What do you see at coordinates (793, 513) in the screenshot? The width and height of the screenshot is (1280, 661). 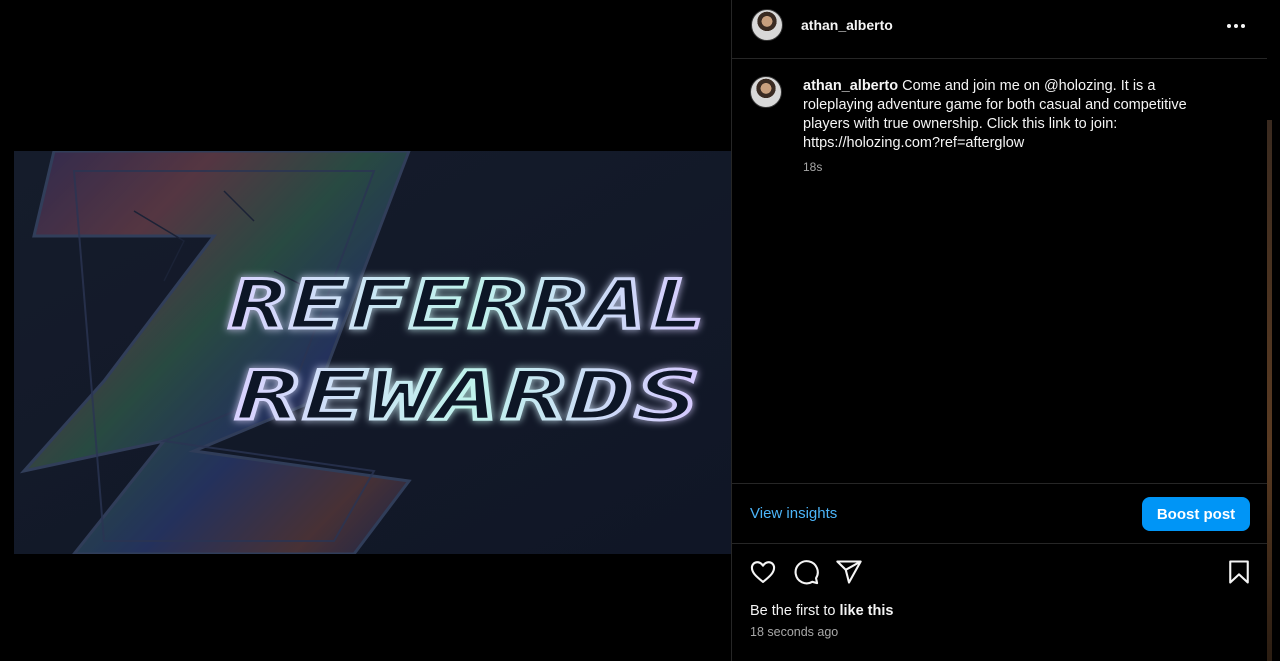 I see `view-insights-link: View insights` at bounding box center [793, 513].